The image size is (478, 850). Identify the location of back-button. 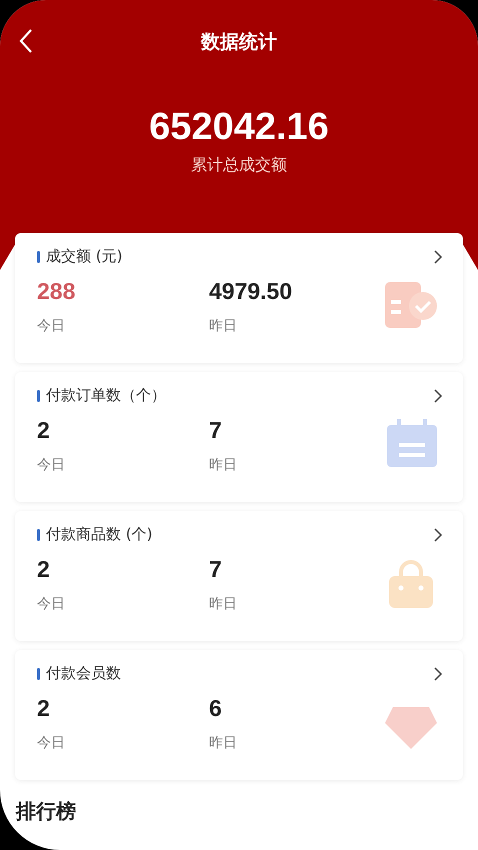
(26, 41).